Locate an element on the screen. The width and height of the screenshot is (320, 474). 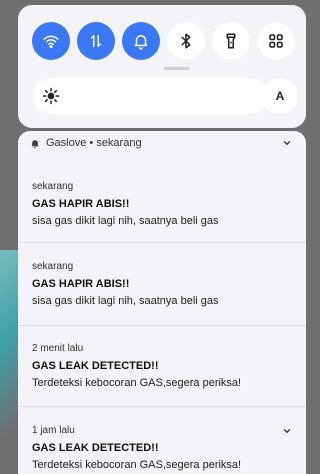
drag-handle is located at coordinates (177, 68).